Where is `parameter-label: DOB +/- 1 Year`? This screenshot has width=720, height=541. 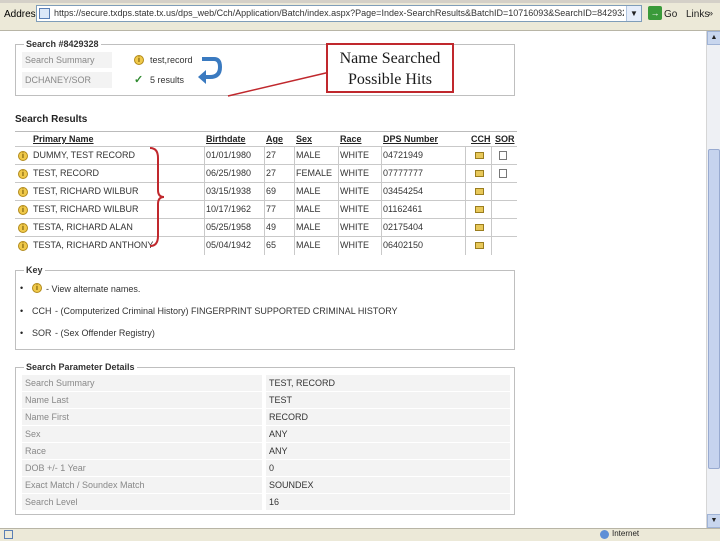 parameter-label: DOB +/- 1 Year is located at coordinates (142, 468).